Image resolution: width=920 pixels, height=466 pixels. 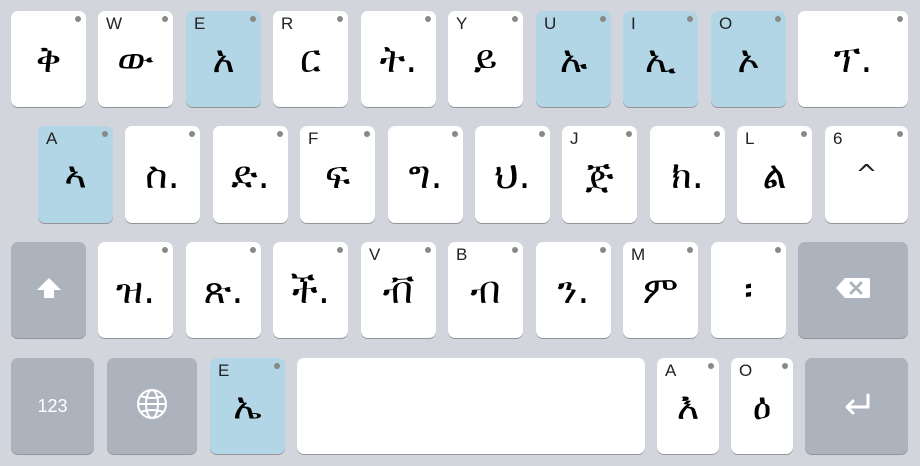 What do you see at coordinates (398, 290) in the screenshot?
I see `key-ve: V ቭ` at bounding box center [398, 290].